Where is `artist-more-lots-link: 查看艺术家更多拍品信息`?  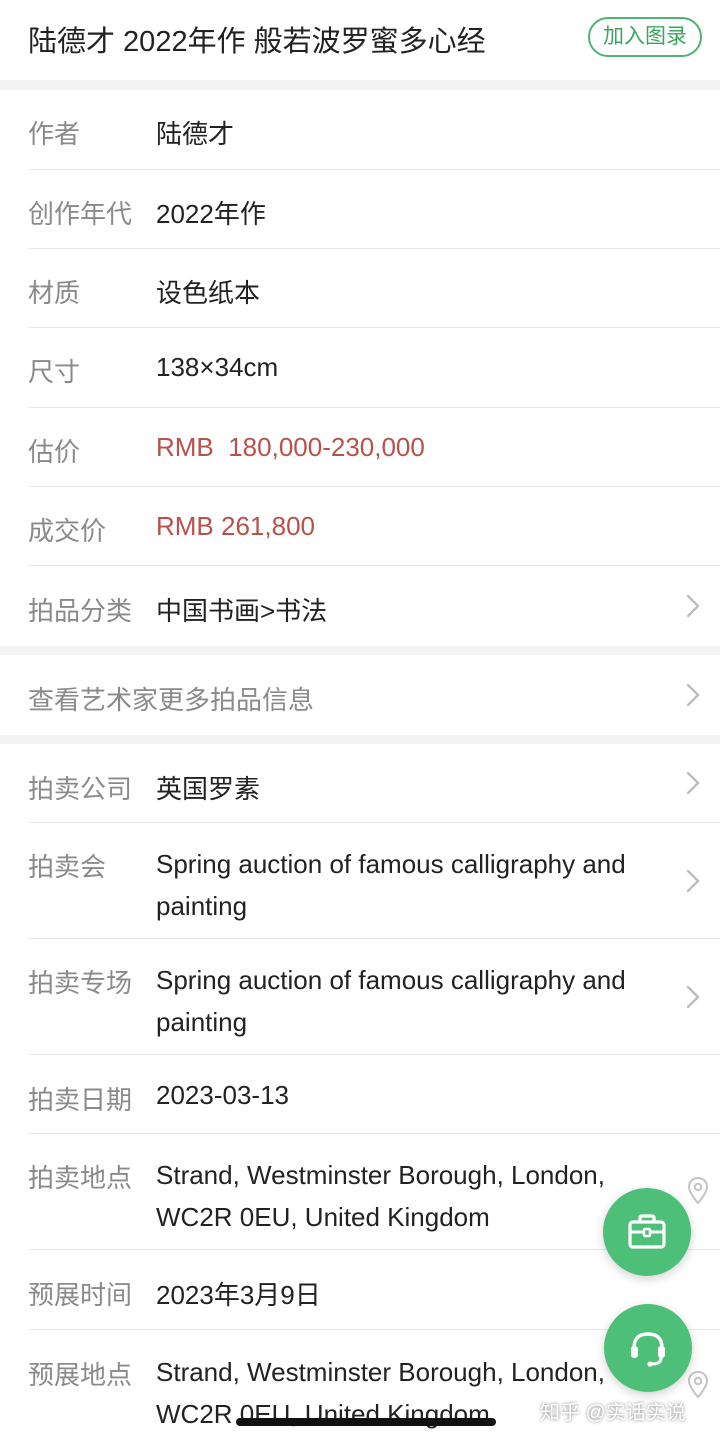 artist-more-lots-link: 查看艺术家更多拍品信息 is located at coordinates (360, 695).